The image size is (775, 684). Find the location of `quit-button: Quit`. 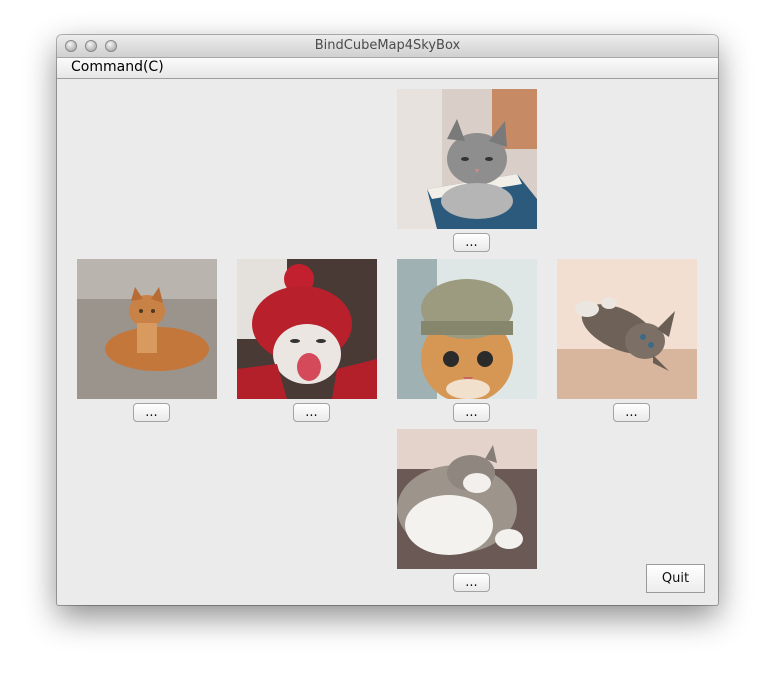

quit-button: Quit is located at coordinates (675, 578).